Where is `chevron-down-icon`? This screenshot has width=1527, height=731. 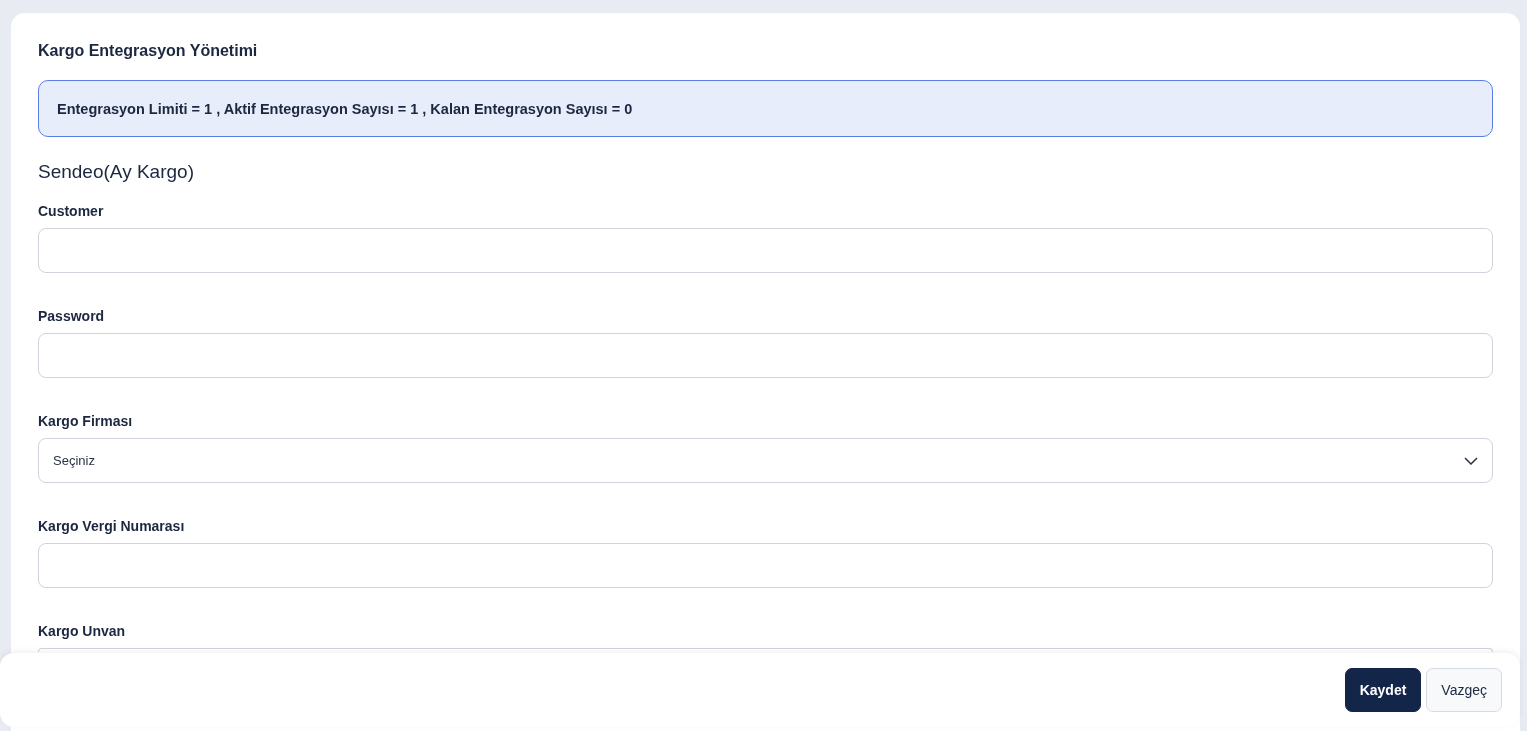 chevron-down-icon is located at coordinates (1471, 460).